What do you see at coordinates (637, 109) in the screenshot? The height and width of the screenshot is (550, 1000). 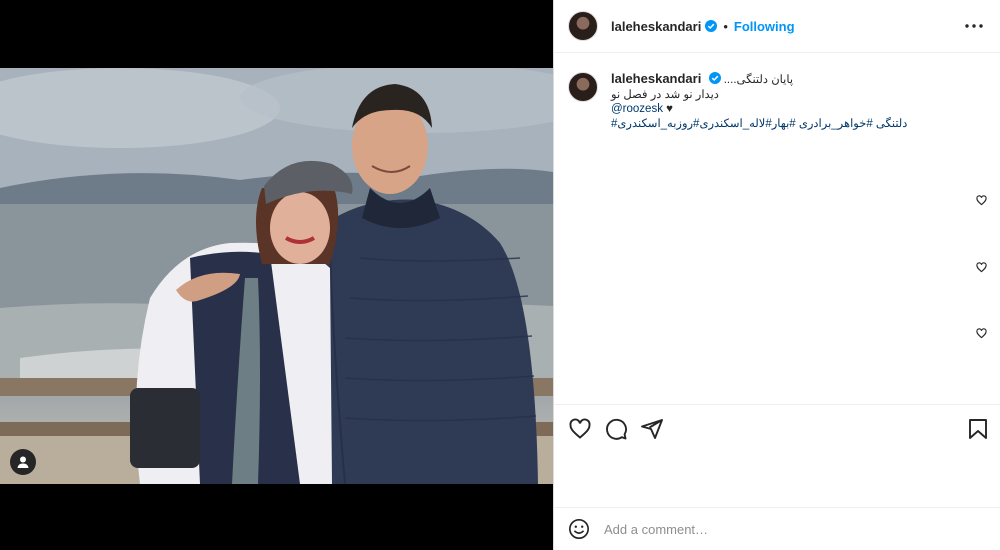 I see `caption-mention: @roozesk` at bounding box center [637, 109].